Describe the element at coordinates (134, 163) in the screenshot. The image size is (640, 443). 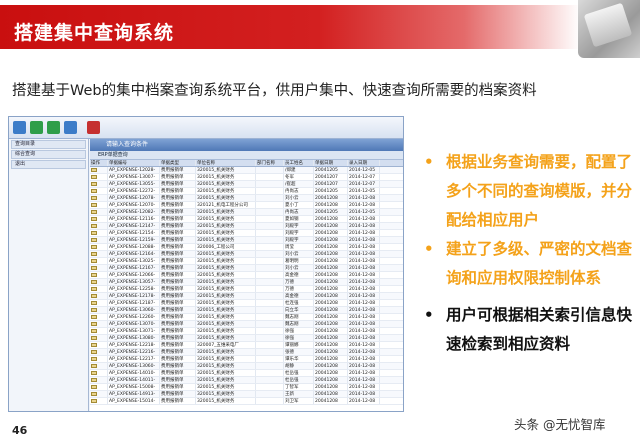
I see `column-header: 单据编号` at that location.